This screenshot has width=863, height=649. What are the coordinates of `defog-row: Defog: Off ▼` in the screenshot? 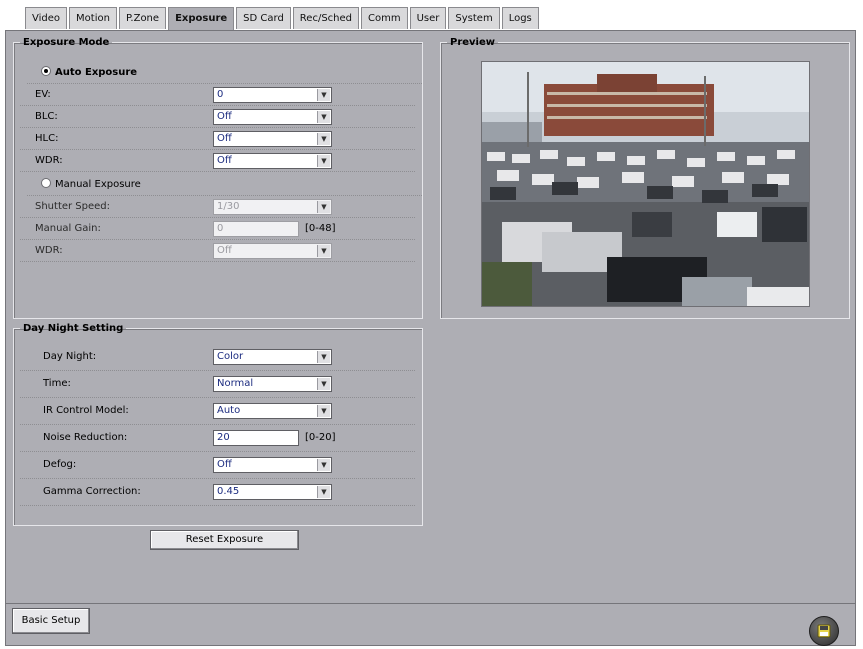 It's located at (217, 465).